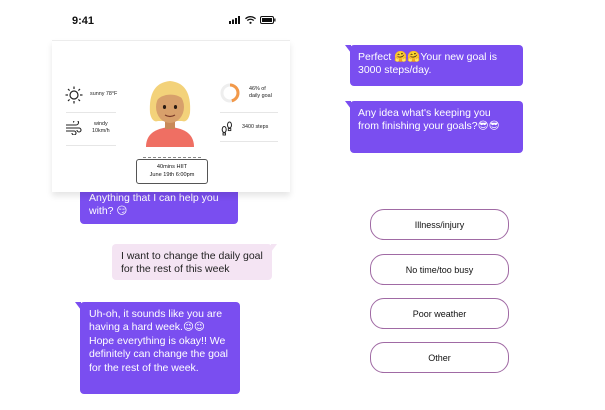  What do you see at coordinates (74, 95) in the screenshot?
I see `sun-icon` at bounding box center [74, 95].